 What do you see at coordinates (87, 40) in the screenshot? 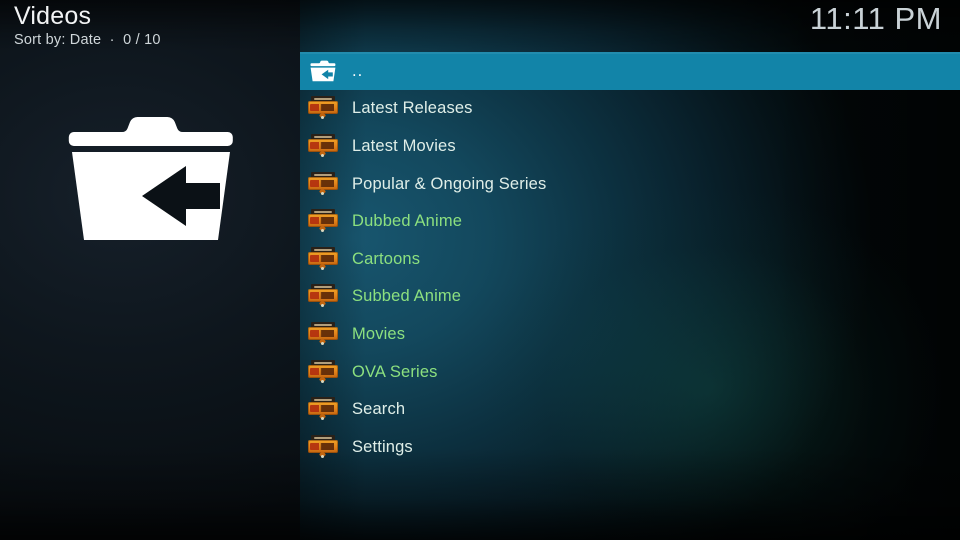
I see `sort-status-text: Sort by: Date · 0 / 10` at bounding box center [87, 40].